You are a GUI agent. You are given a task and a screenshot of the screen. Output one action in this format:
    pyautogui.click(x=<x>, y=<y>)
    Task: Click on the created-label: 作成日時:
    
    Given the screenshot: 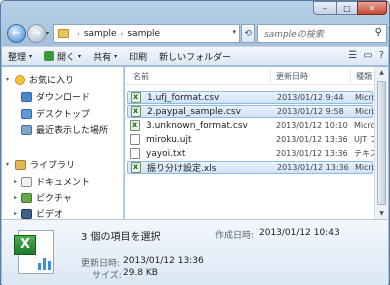 What is the action you would take?
    pyautogui.click(x=235, y=236)
    